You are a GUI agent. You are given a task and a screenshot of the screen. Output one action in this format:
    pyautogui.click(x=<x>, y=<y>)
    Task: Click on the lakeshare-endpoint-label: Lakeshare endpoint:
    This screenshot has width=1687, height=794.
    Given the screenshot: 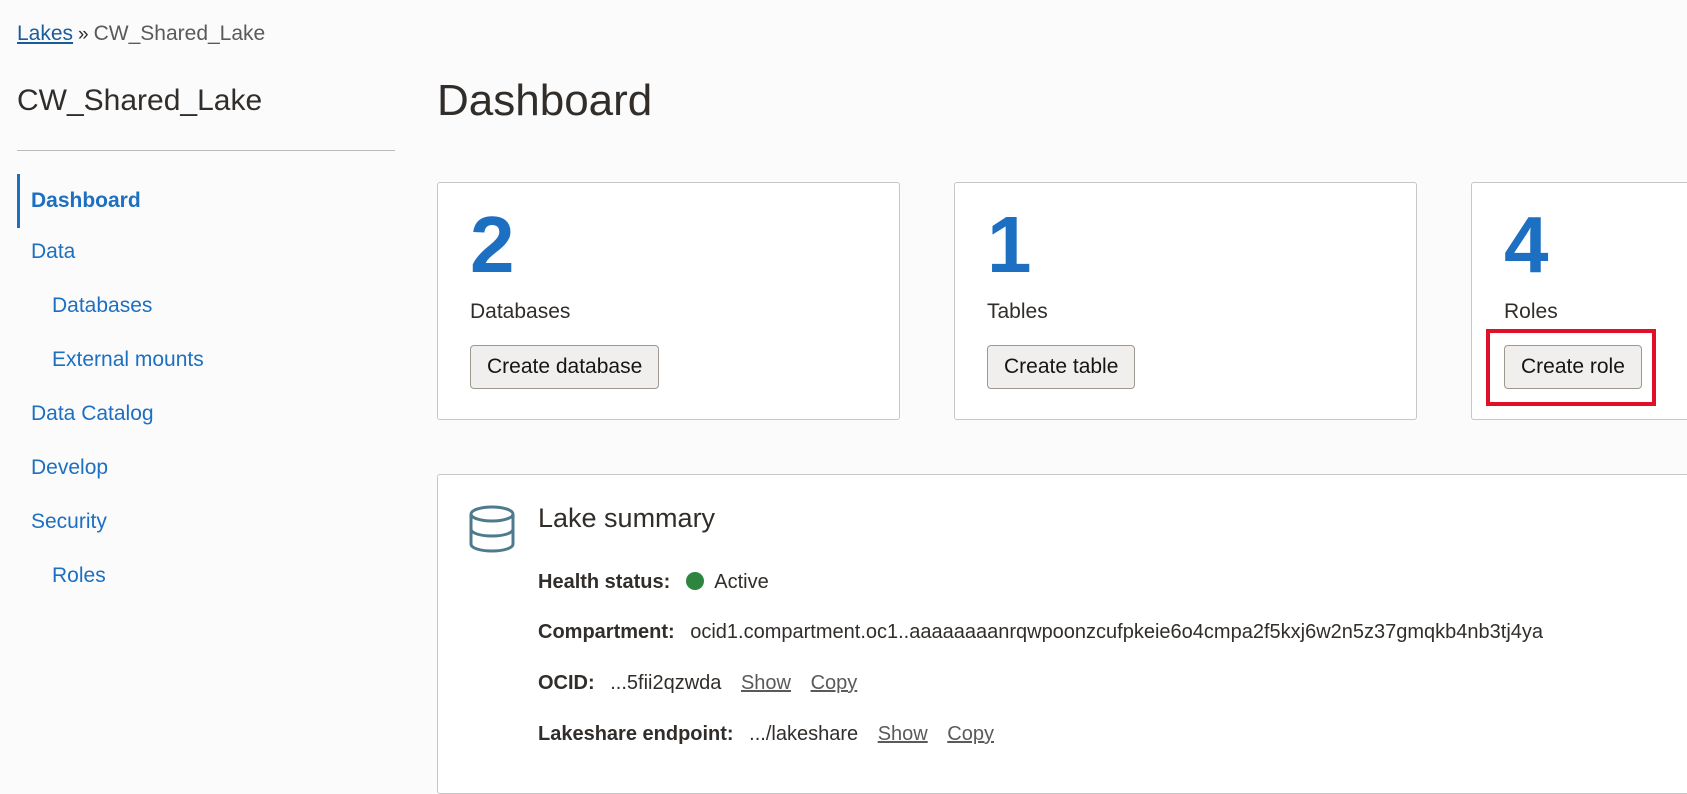 What is the action you would take?
    pyautogui.click(x=636, y=734)
    